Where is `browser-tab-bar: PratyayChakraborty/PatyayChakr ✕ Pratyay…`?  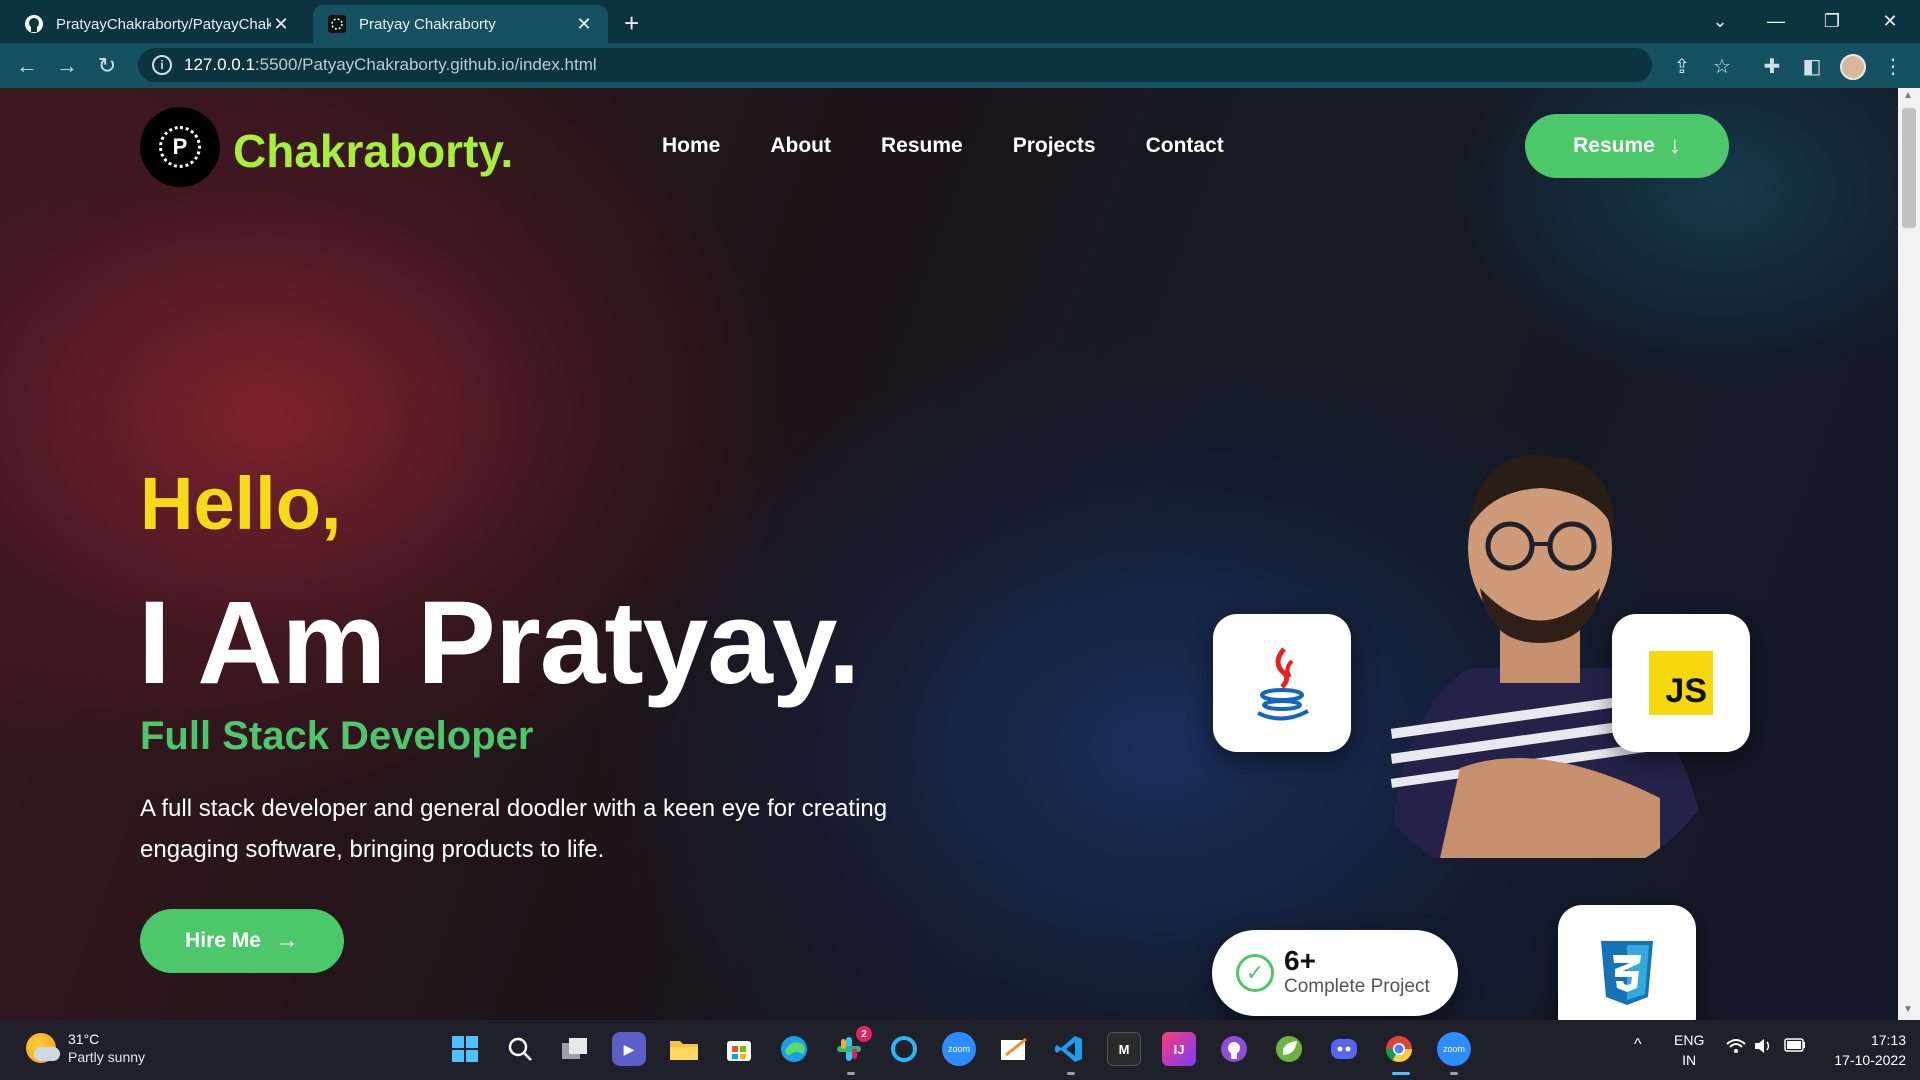 browser-tab-bar: PratyayChakraborty/PatyayChakr ✕ Pratyay… is located at coordinates (960, 21).